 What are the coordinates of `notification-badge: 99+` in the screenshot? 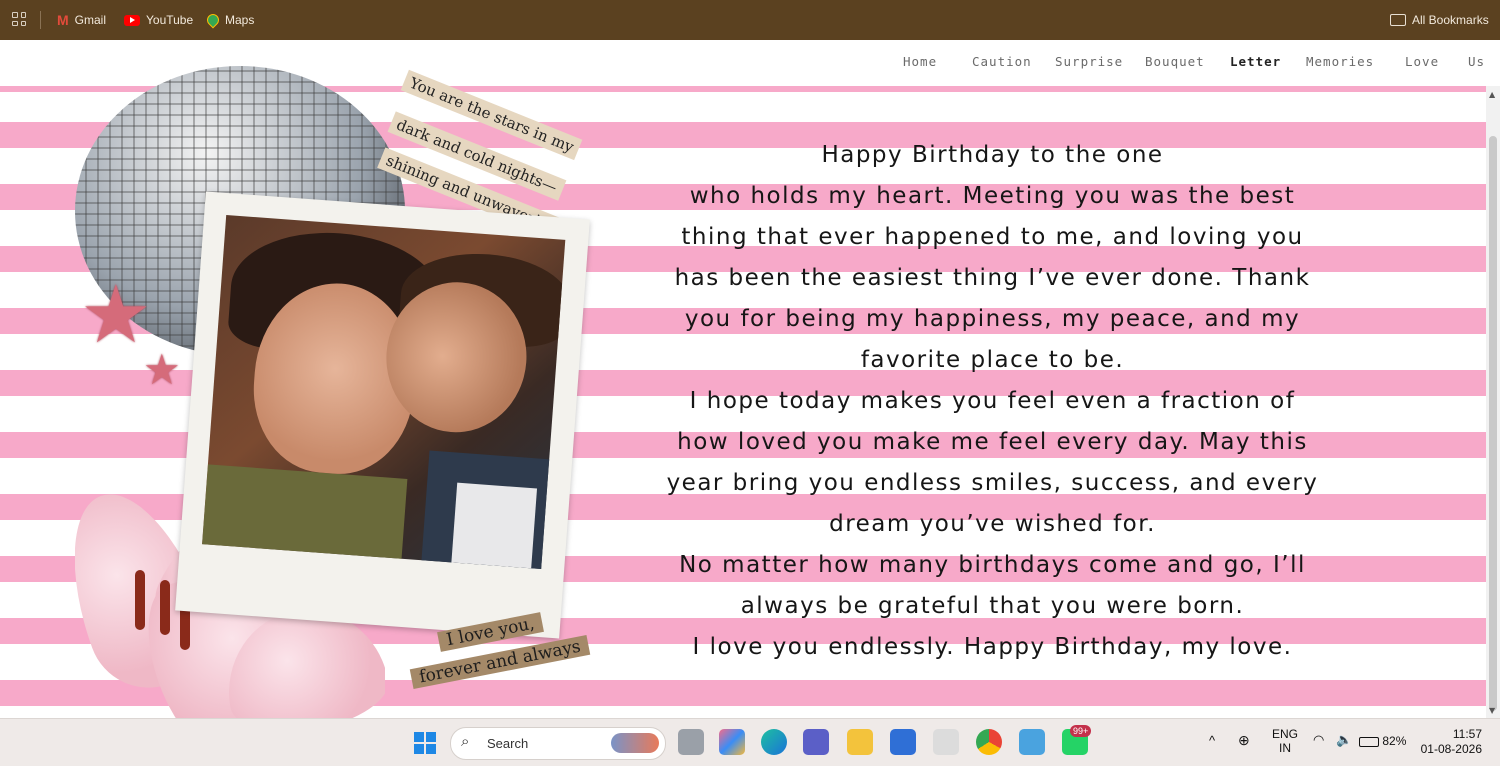 It's located at (1081, 731).